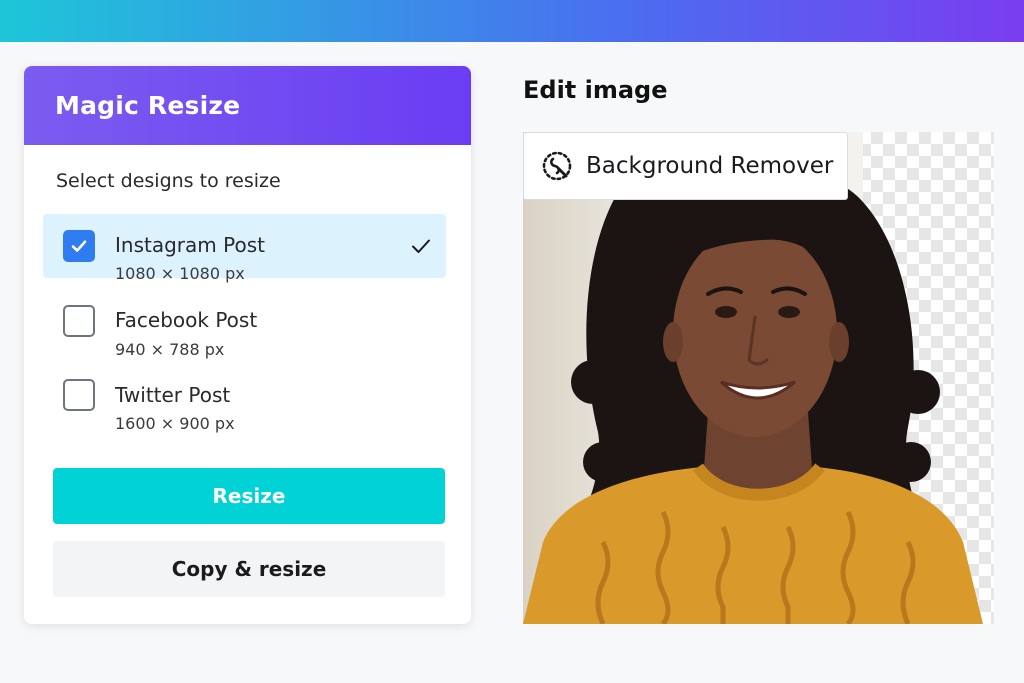 The width and height of the screenshot is (1024, 683). What do you see at coordinates (170, 349) in the screenshot?
I see `option-size: 940 × 788 px` at bounding box center [170, 349].